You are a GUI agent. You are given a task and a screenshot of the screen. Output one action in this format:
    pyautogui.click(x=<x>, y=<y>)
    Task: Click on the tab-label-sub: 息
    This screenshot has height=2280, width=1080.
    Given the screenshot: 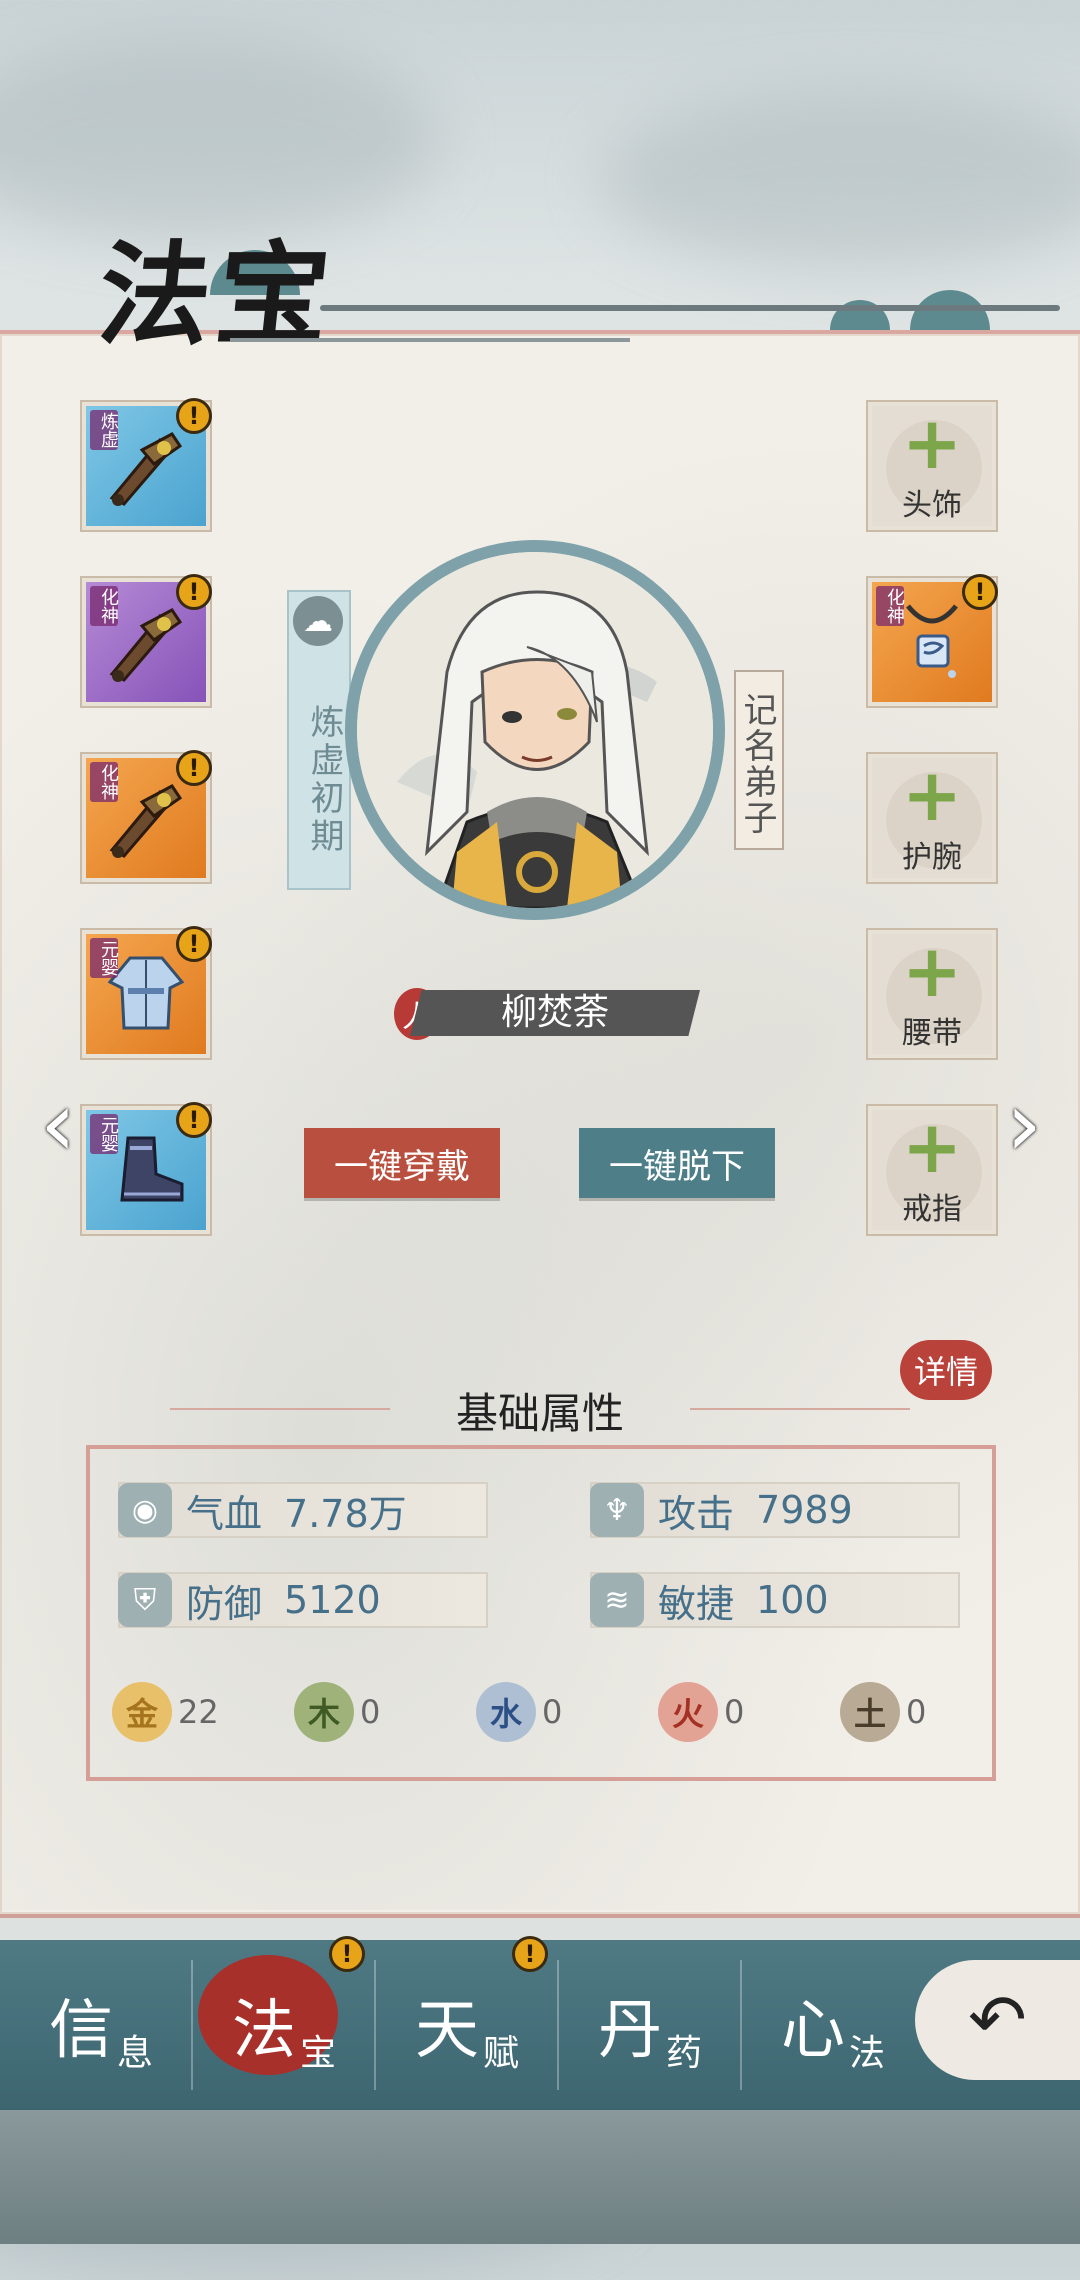 What is the action you would take?
    pyautogui.click(x=134, y=2053)
    